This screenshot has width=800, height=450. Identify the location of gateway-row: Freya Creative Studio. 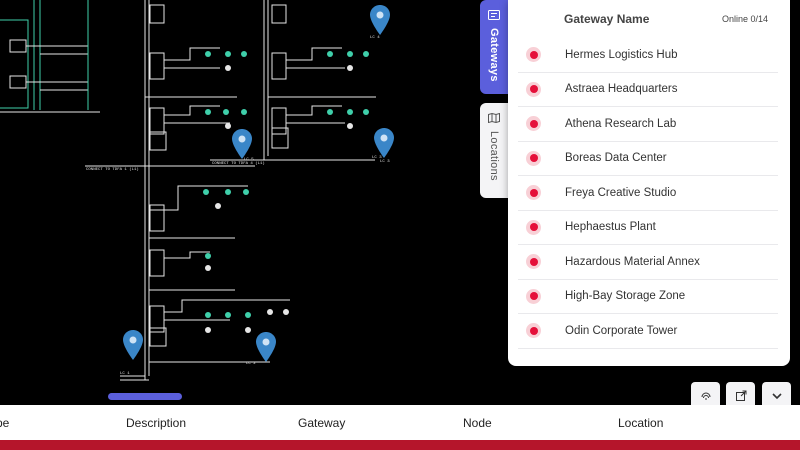
(648, 193).